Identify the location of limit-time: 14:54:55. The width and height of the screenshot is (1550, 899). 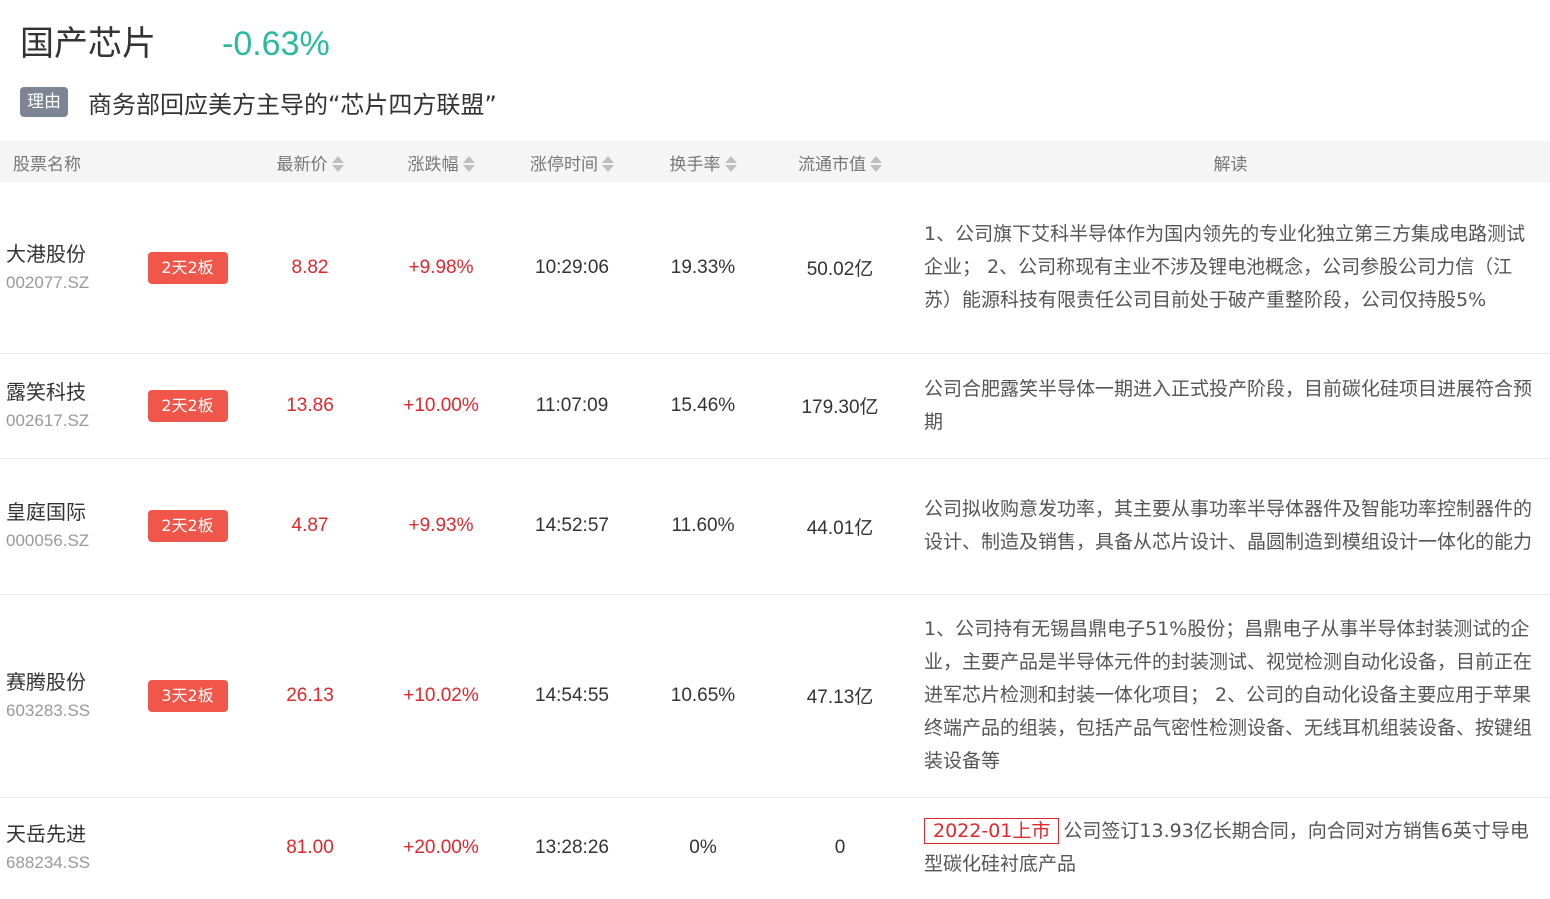
(572, 695).